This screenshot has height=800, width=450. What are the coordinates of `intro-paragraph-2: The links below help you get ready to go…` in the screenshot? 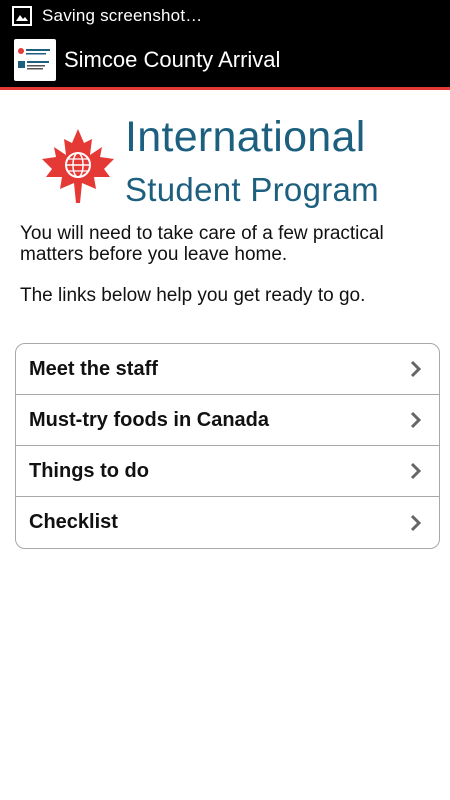 It's located at (193, 295).